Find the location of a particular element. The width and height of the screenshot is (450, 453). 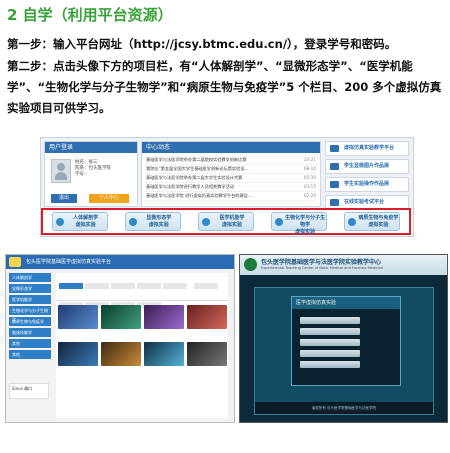

module-micro-morphology: 显微形态学 虚拟实验 is located at coordinates (152, 221).